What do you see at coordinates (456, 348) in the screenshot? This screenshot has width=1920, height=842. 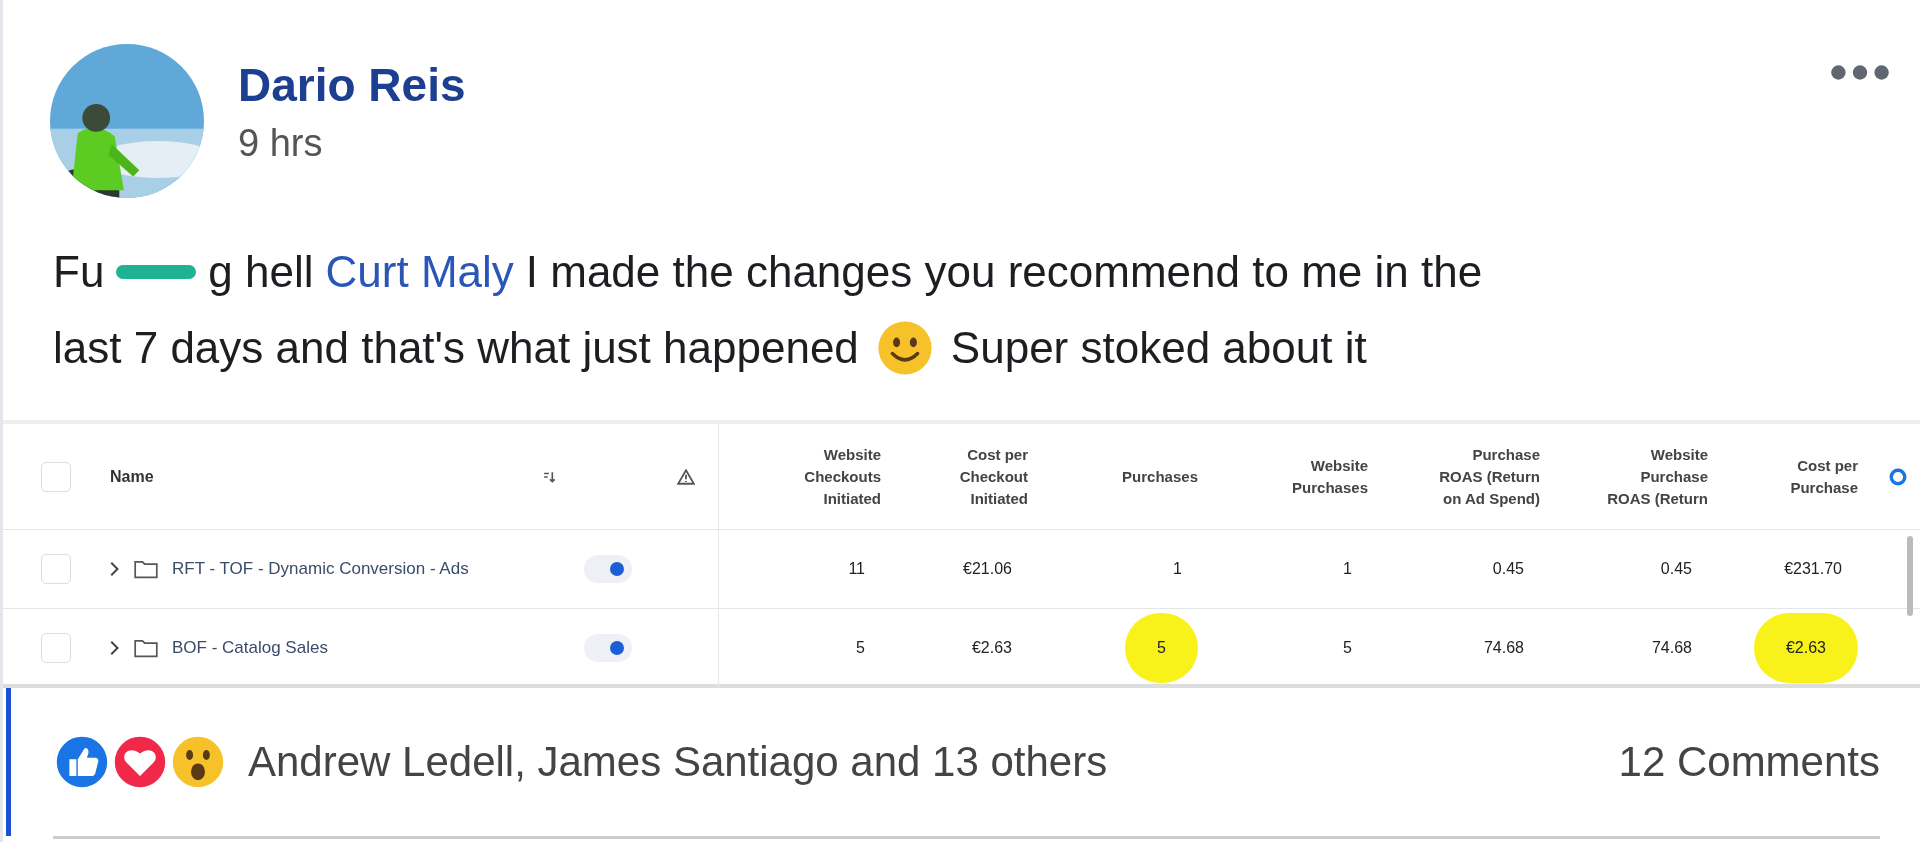 I see `post-text: last 7 days and that's what just happened` at bounding box center [456, 348].